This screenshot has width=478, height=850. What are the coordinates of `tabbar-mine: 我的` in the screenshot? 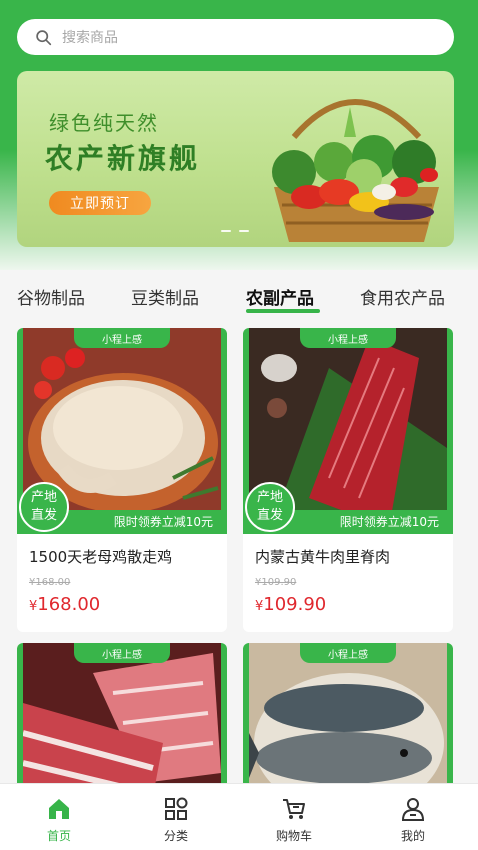 It's located at (413, 817).